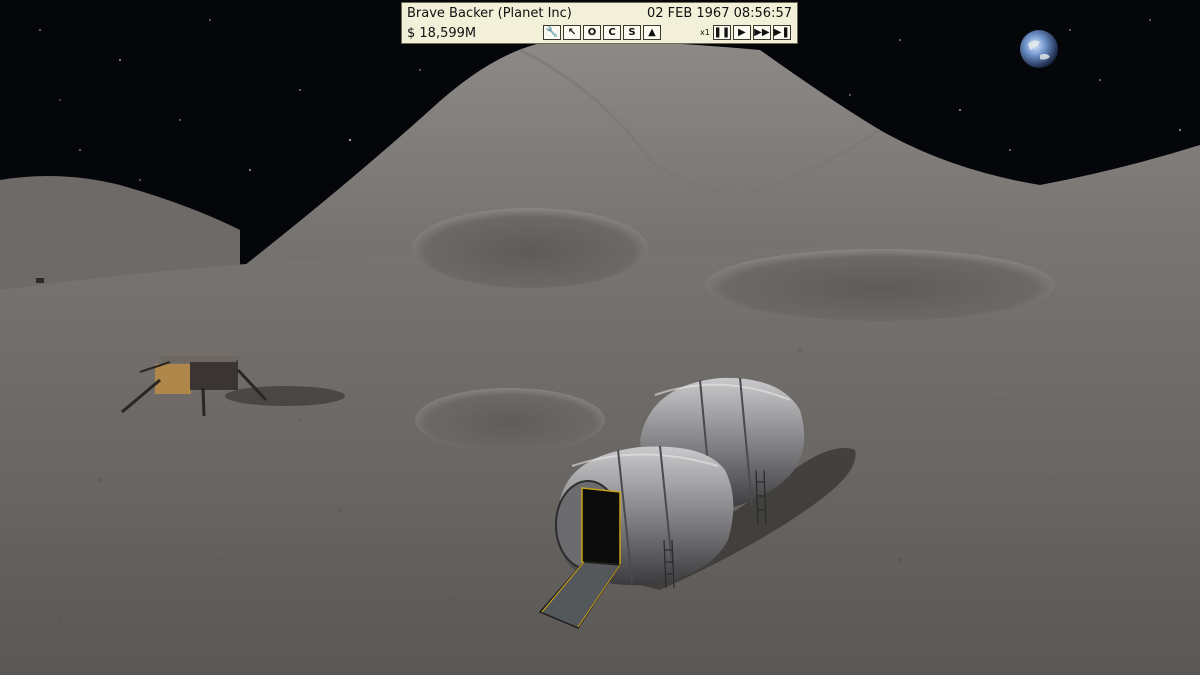 This screenshot has width=1200, height=675. What do you see at coordinates (632, 32) in the screenshot?
I see `s-button: S` at bounding box center [632, 32].